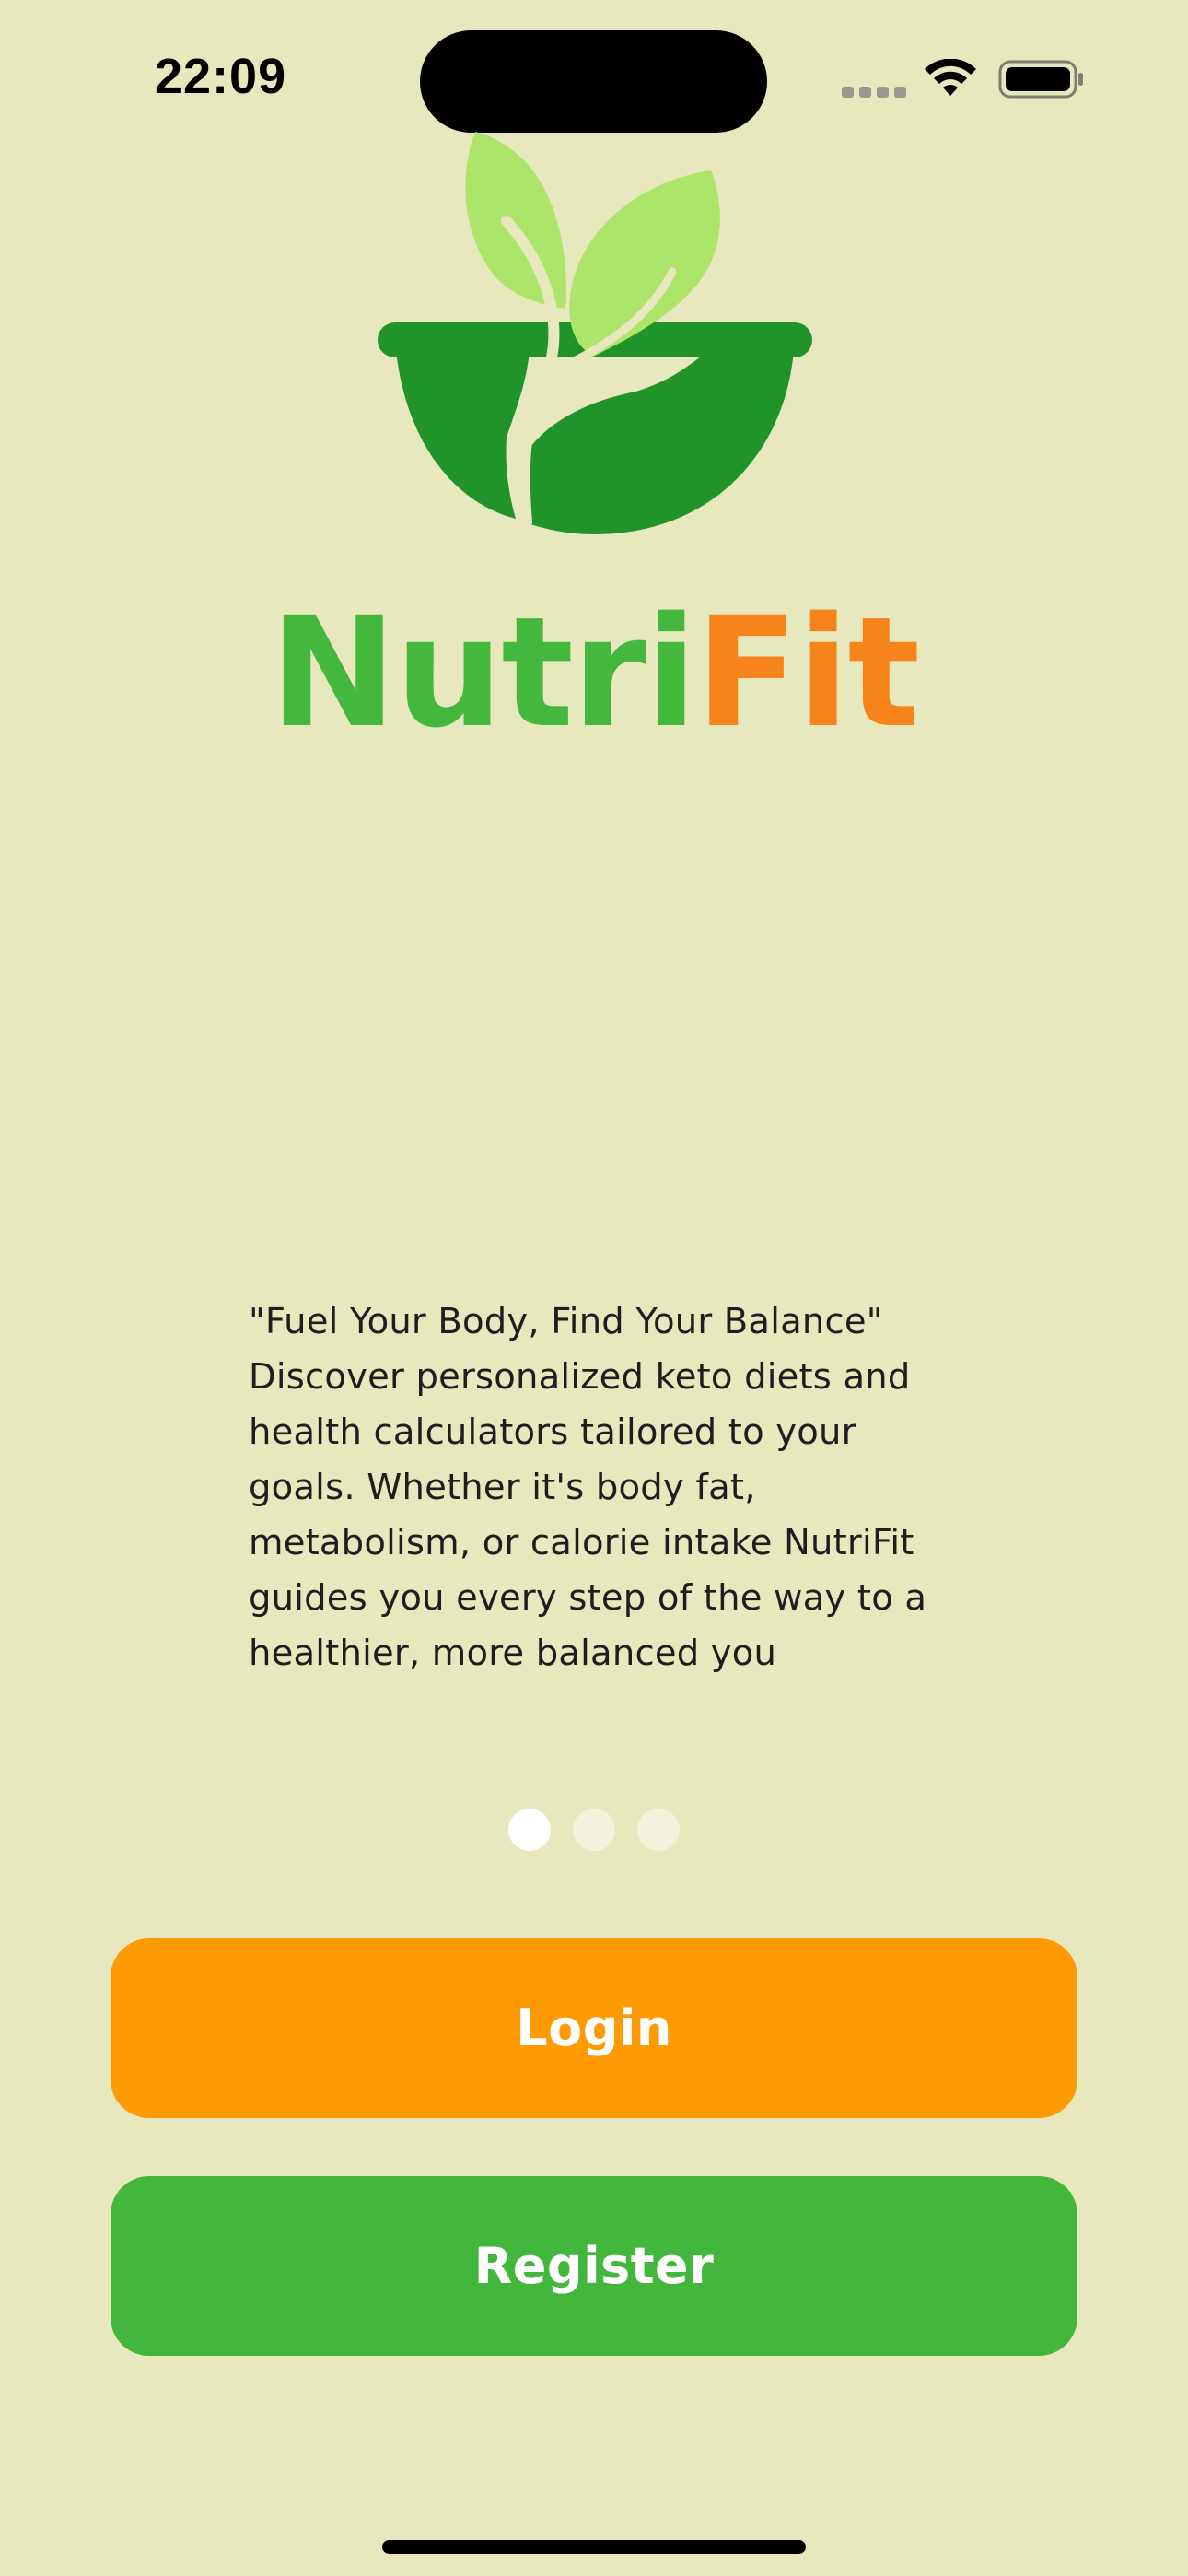  Describe the element at coordinates (1040, 79) in the screenshot. I see `battery-icon` at that location.